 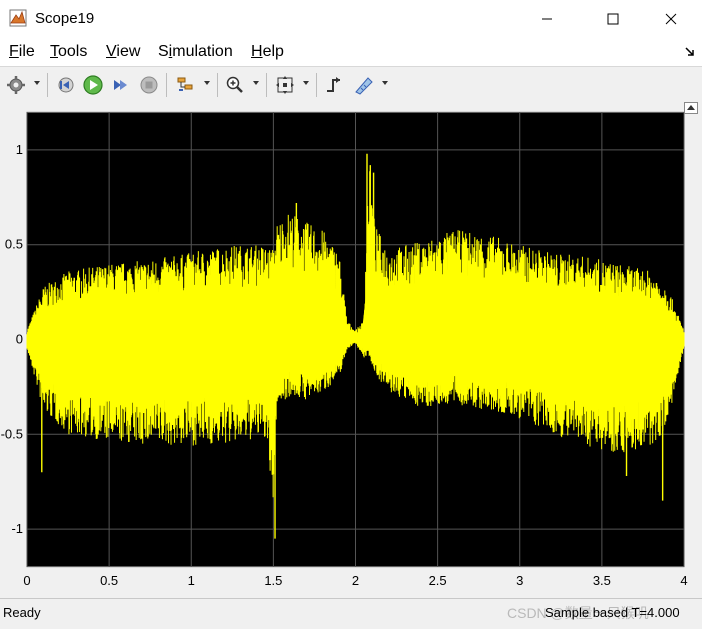 I want to click on dock-arrow-icon, so click(x=690, y=52).